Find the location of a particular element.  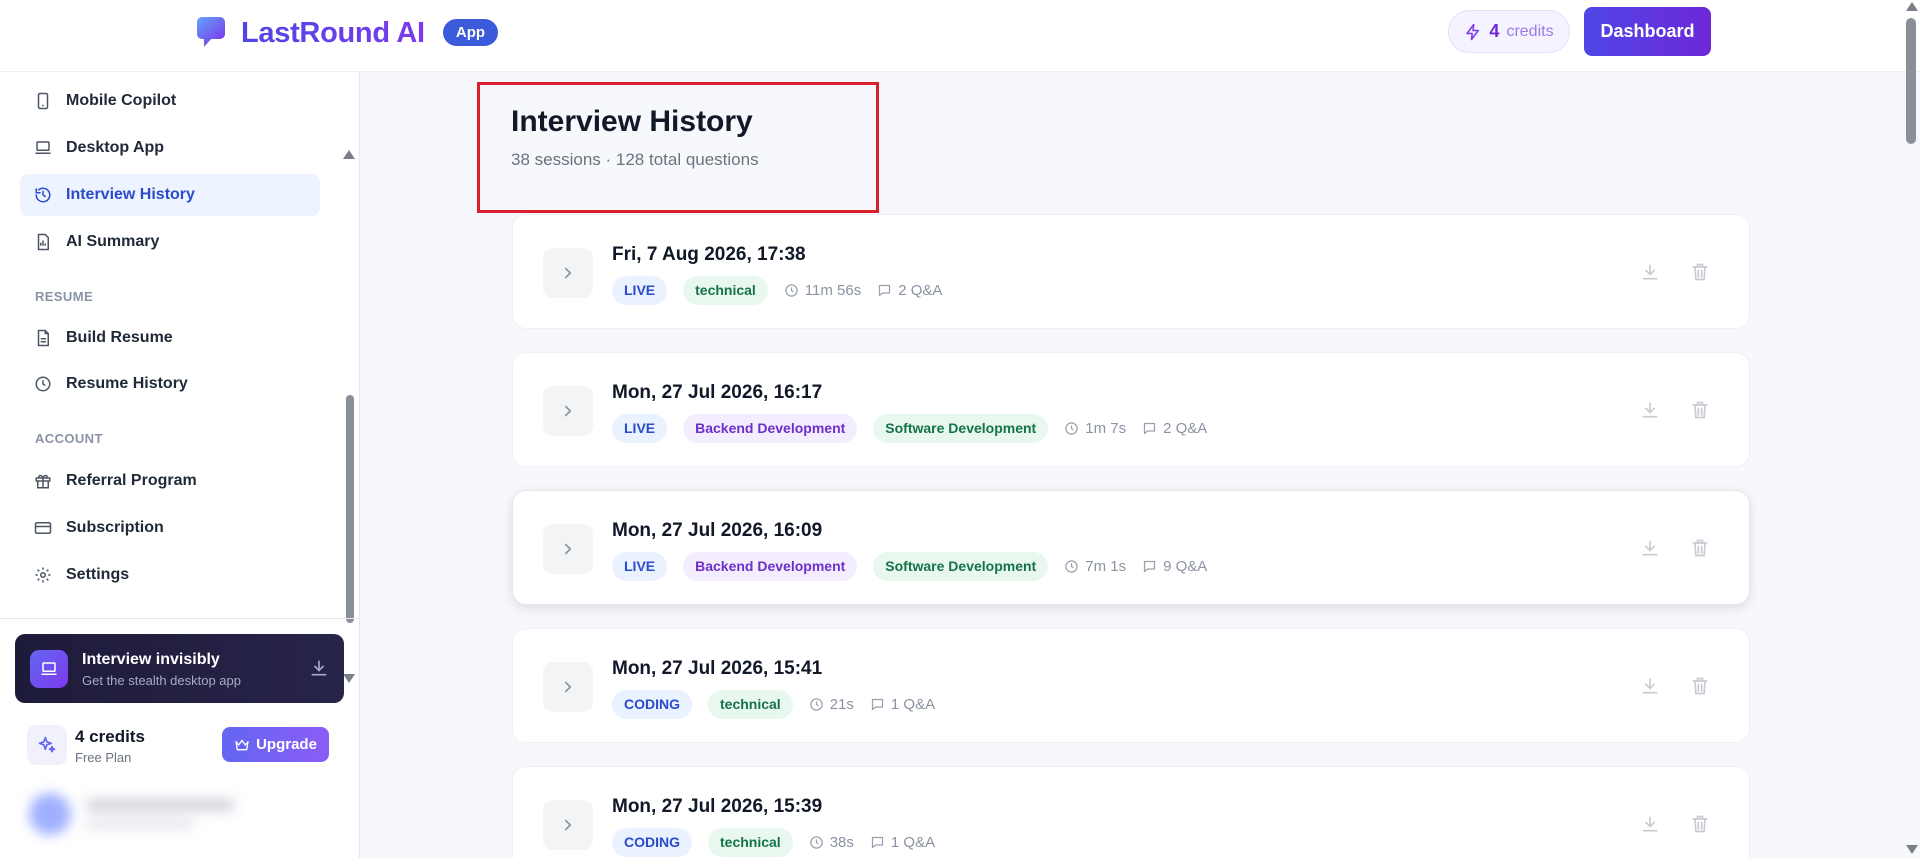

top-header: LastRound AI App 4 credits Dashboard is located at coordinates (960, 36).